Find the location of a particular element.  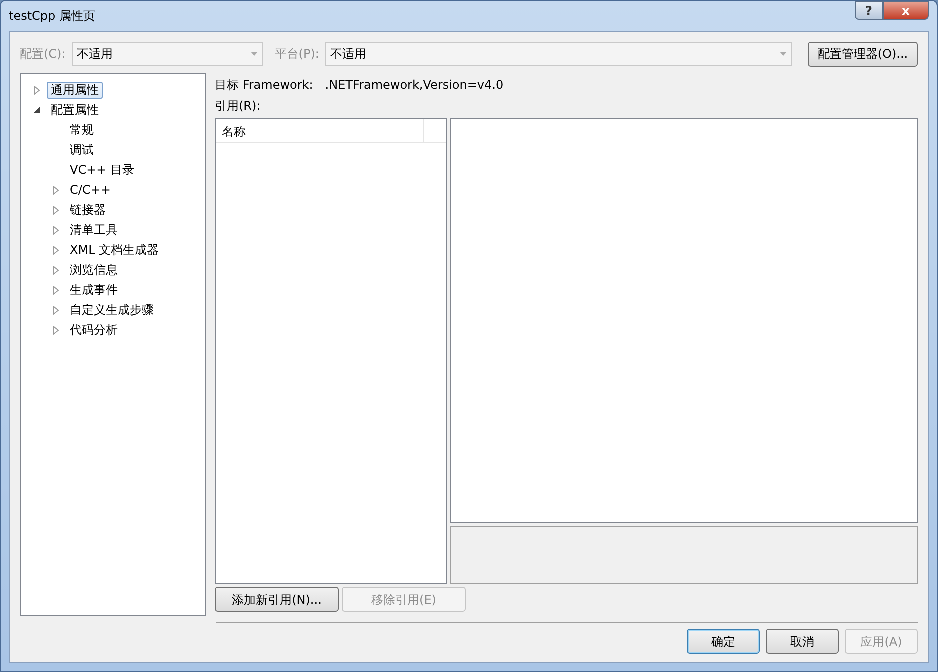

platform-label: 平台(P): is located at coordinates (297, 54).